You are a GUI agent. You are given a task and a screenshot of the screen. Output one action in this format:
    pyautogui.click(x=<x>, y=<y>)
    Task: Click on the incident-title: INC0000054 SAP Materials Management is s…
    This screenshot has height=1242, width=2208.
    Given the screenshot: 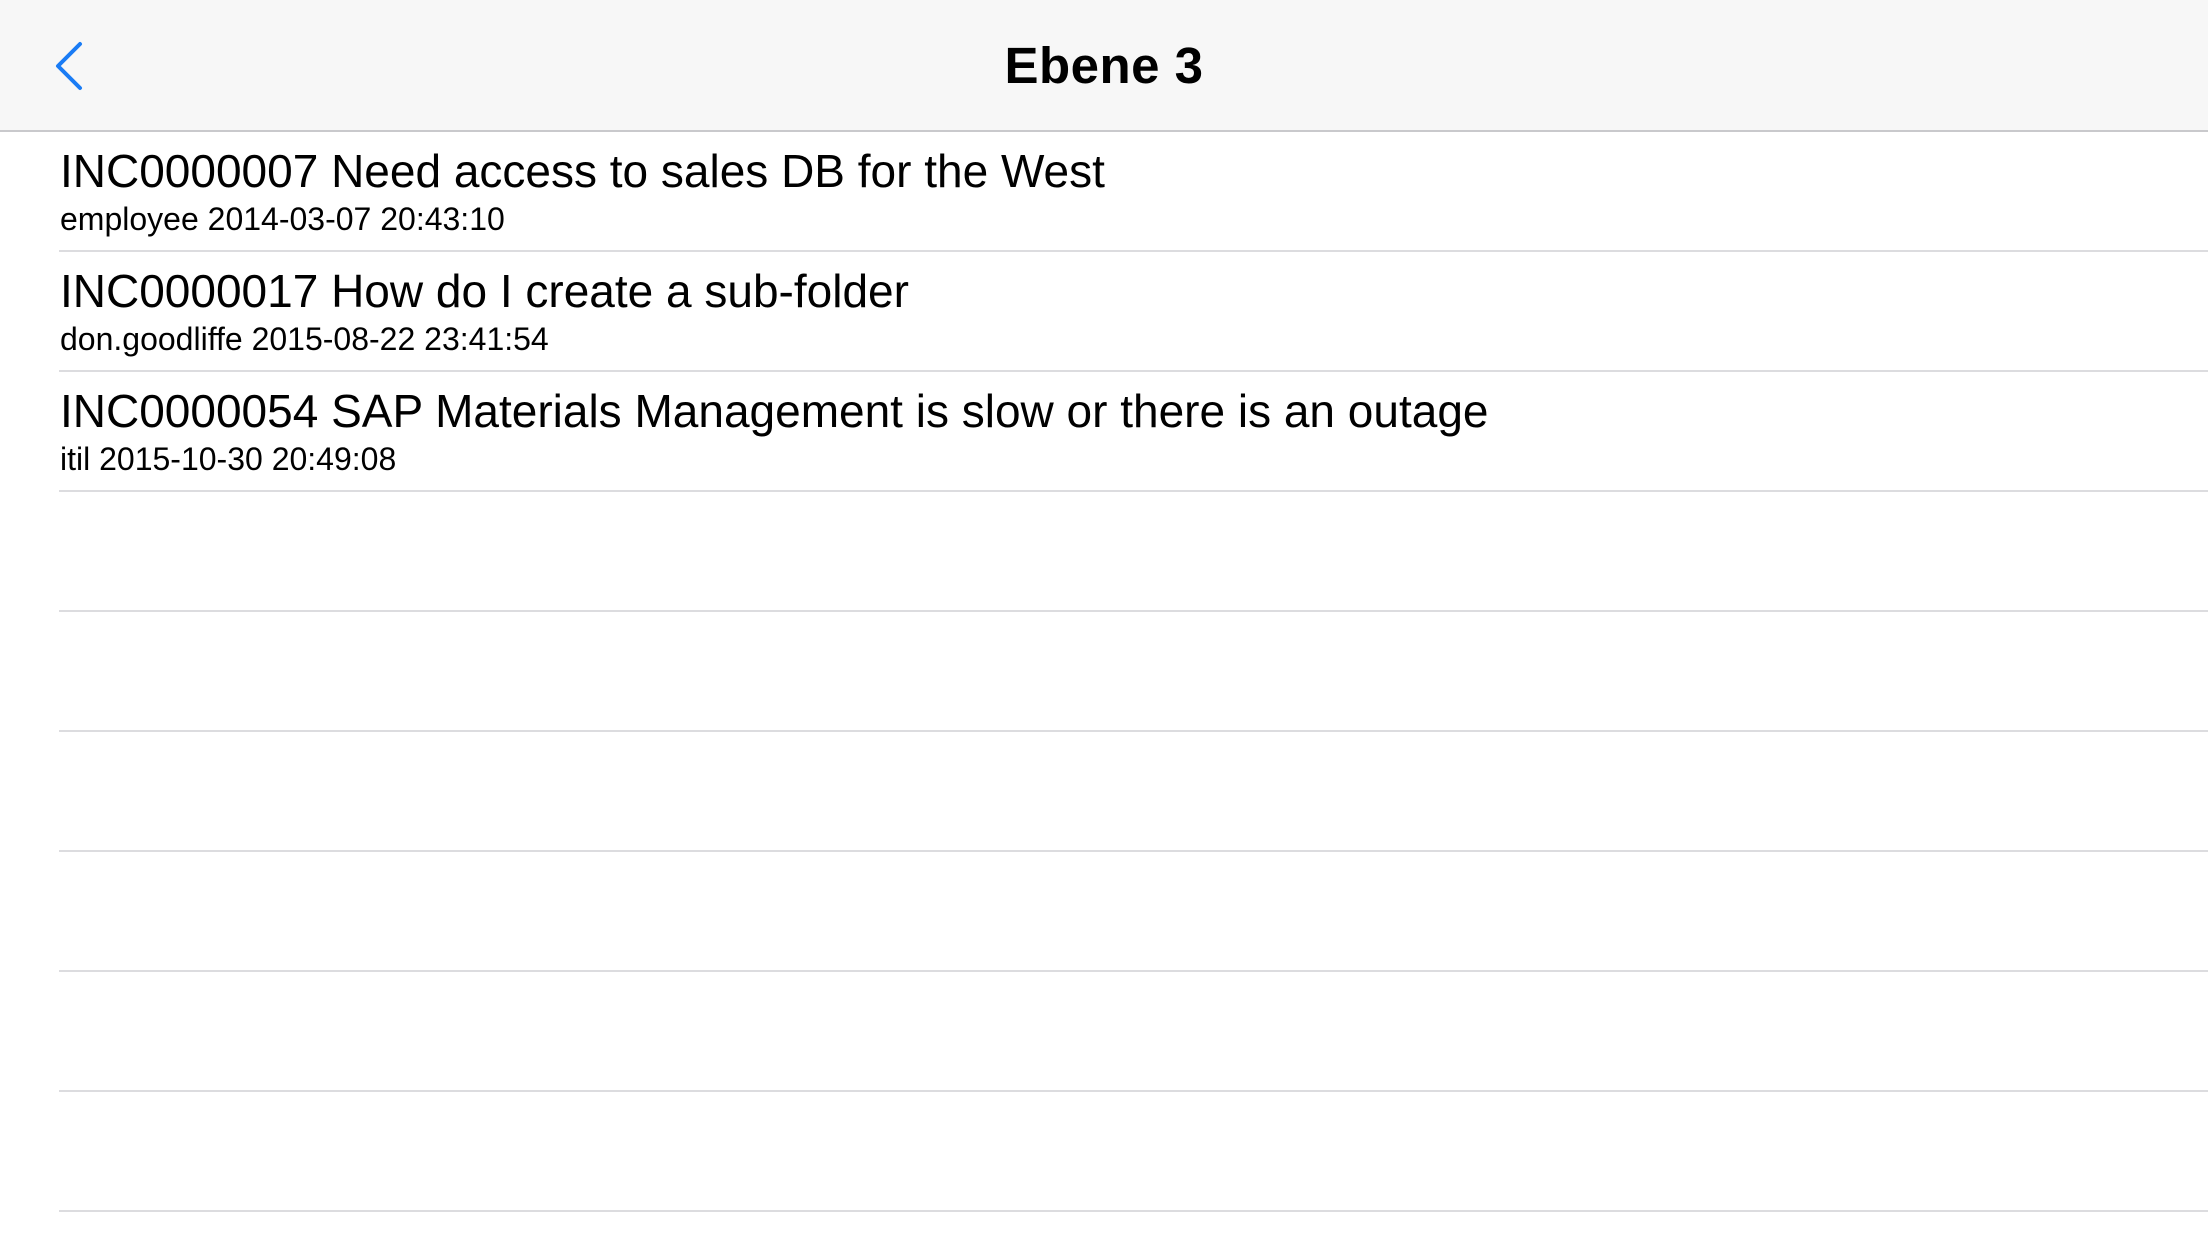 What is the action you would take?
    pyautogui.click(x=774, y=411)
    